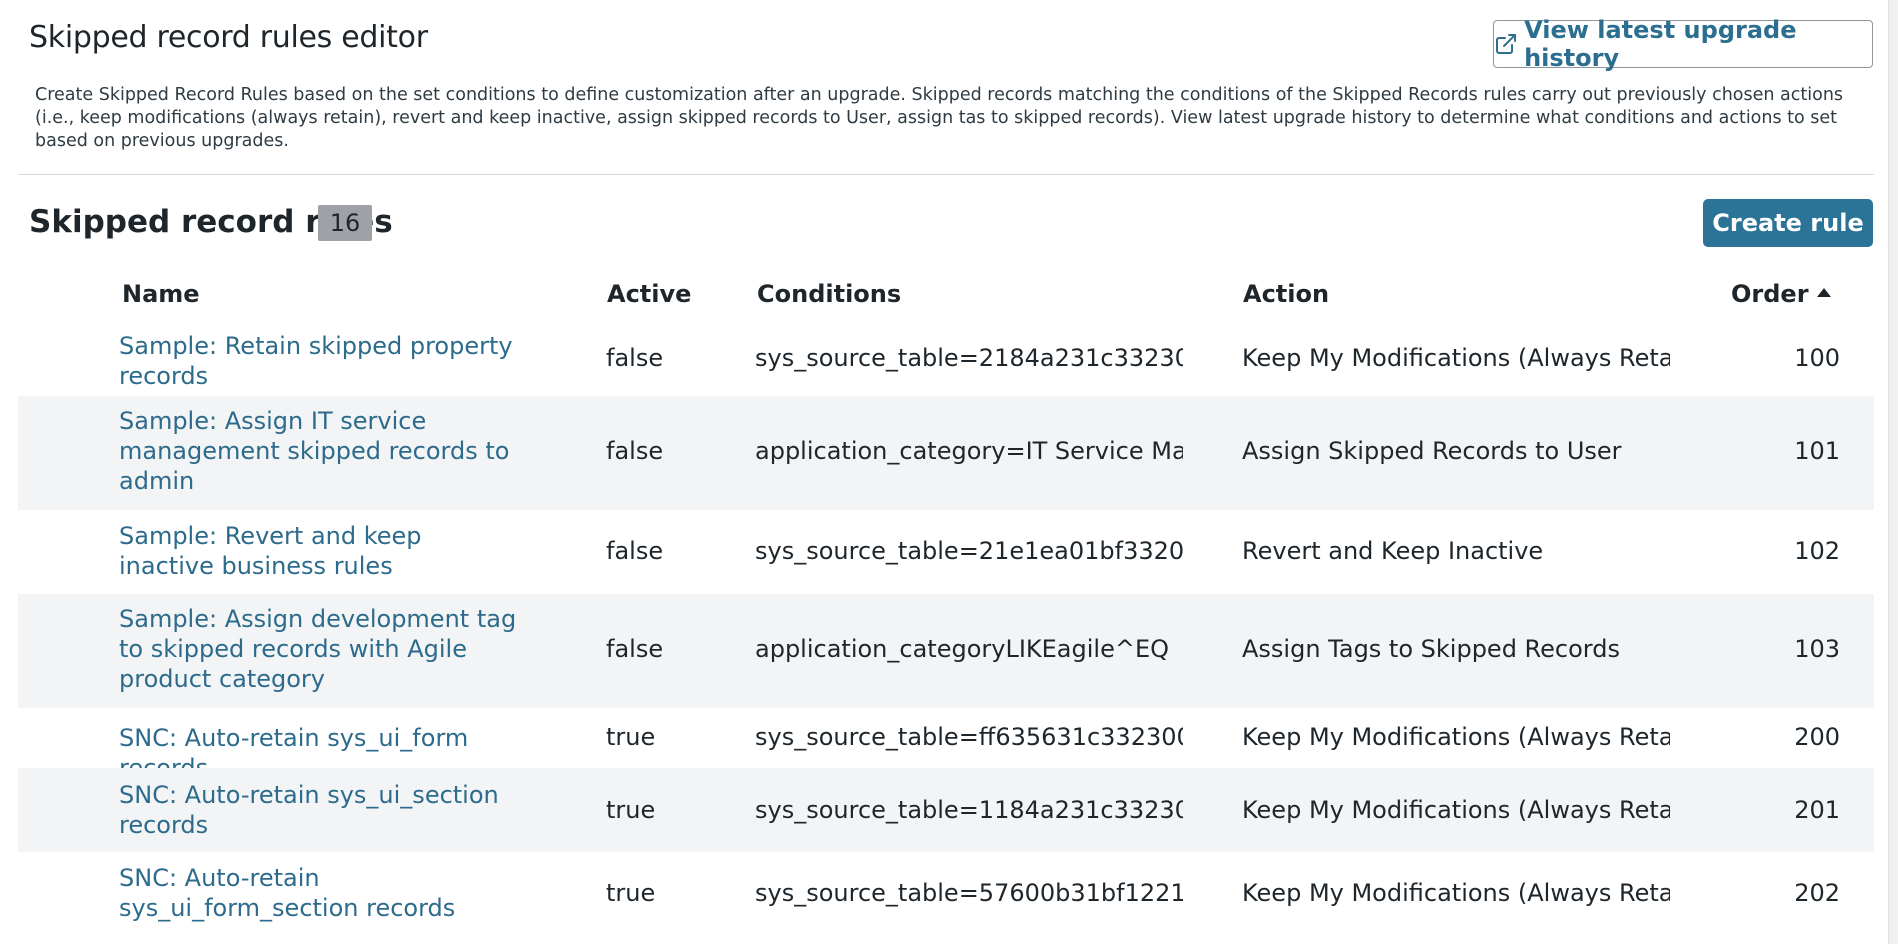 The image size is (1898, 944). I want to click on create-rule-button: Create rule, so click(1788, 223).